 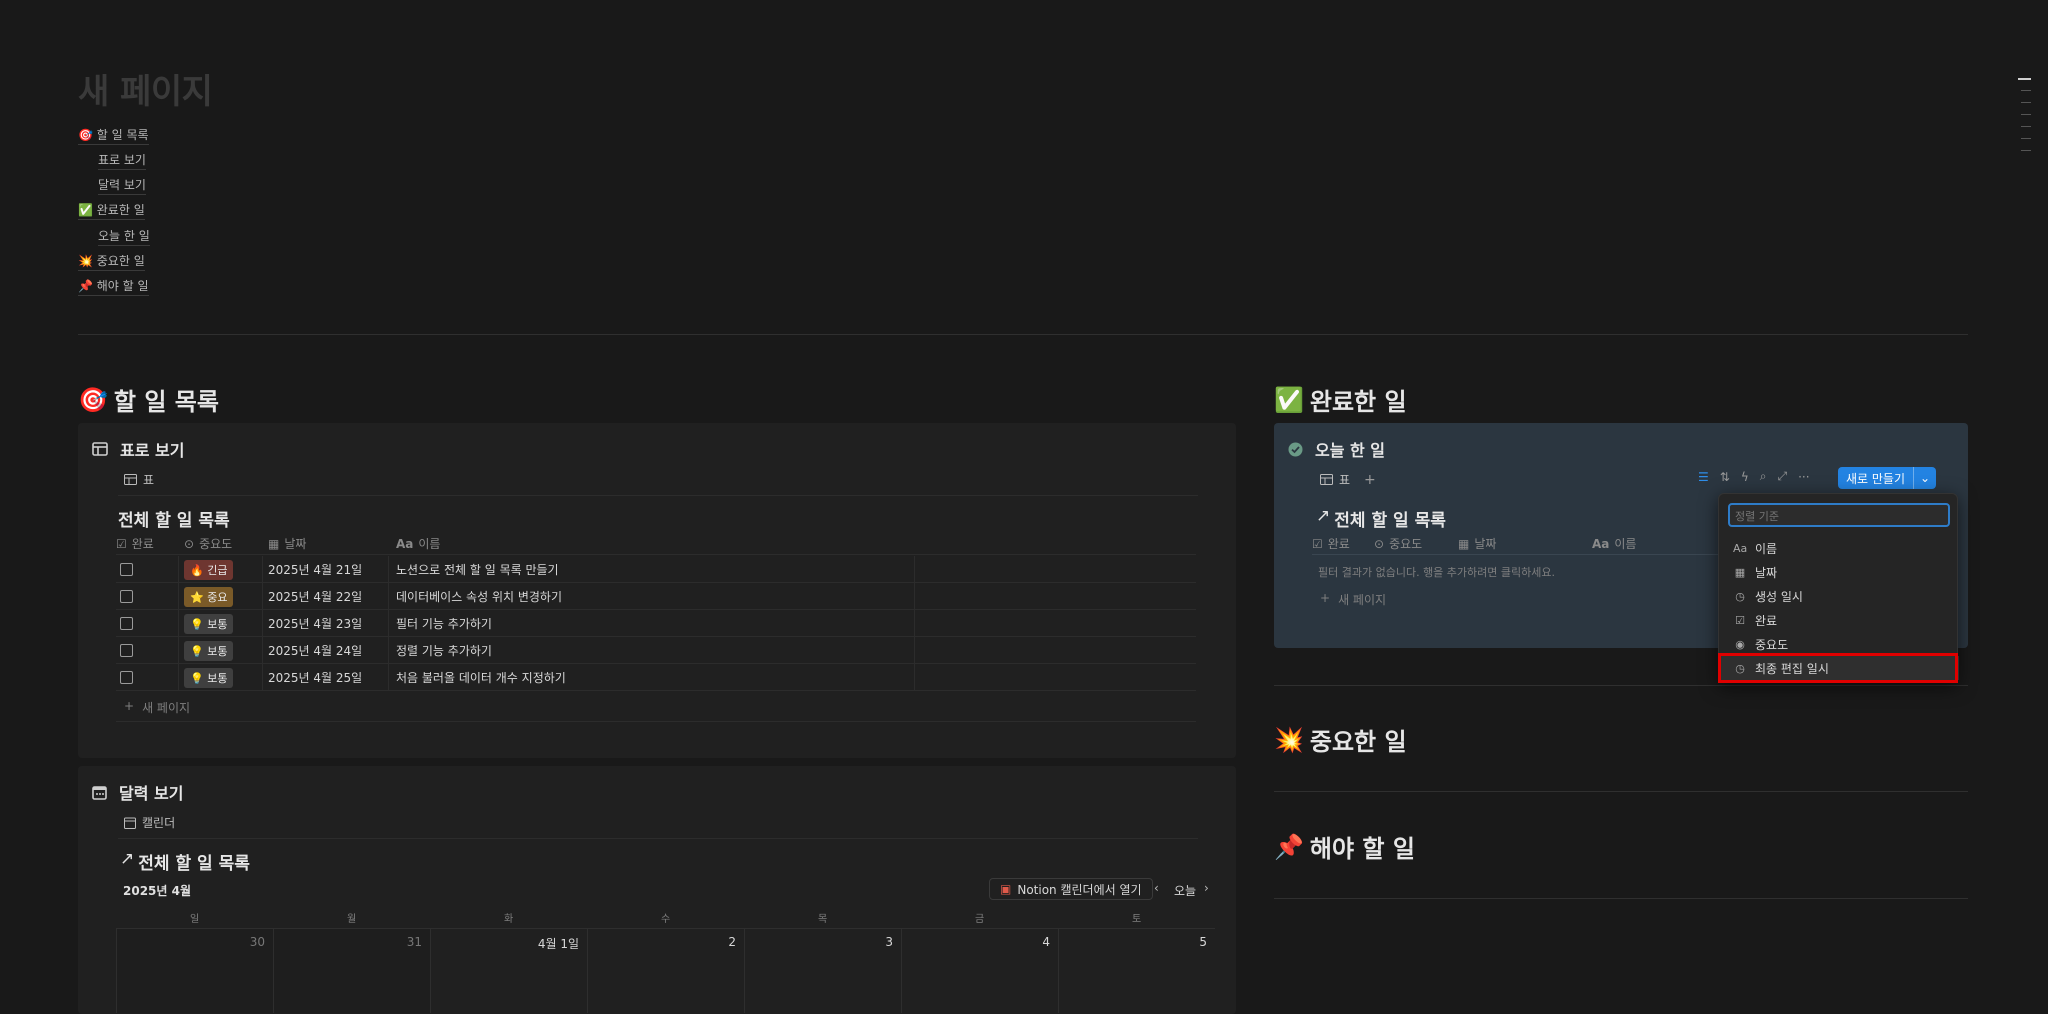 I want to click on calendar-week-row: 30 31 4월 1일 2 3 4 5, so click(x=666, y=971).